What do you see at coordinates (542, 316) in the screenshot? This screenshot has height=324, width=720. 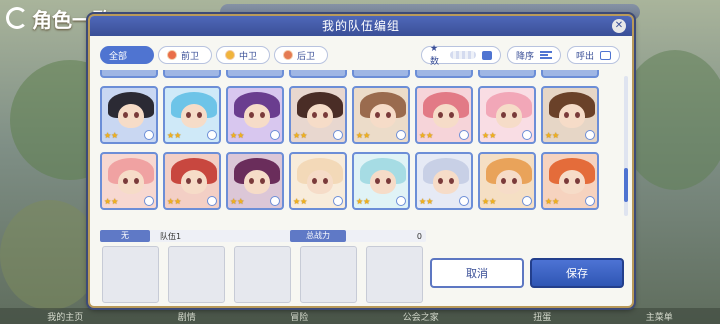 I see `nav-gacha: 扭蛋` at bounding box center [542, 316].